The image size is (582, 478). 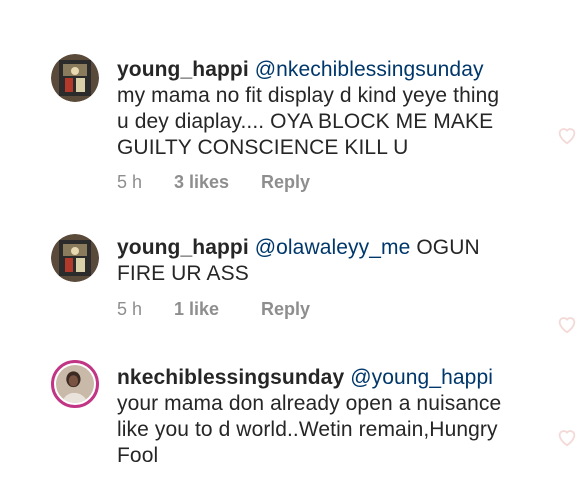 What do you see at coordinates (448, 247) in the screenshot?
I see `comment-line: OGUN` at bounding box center [448, 247].